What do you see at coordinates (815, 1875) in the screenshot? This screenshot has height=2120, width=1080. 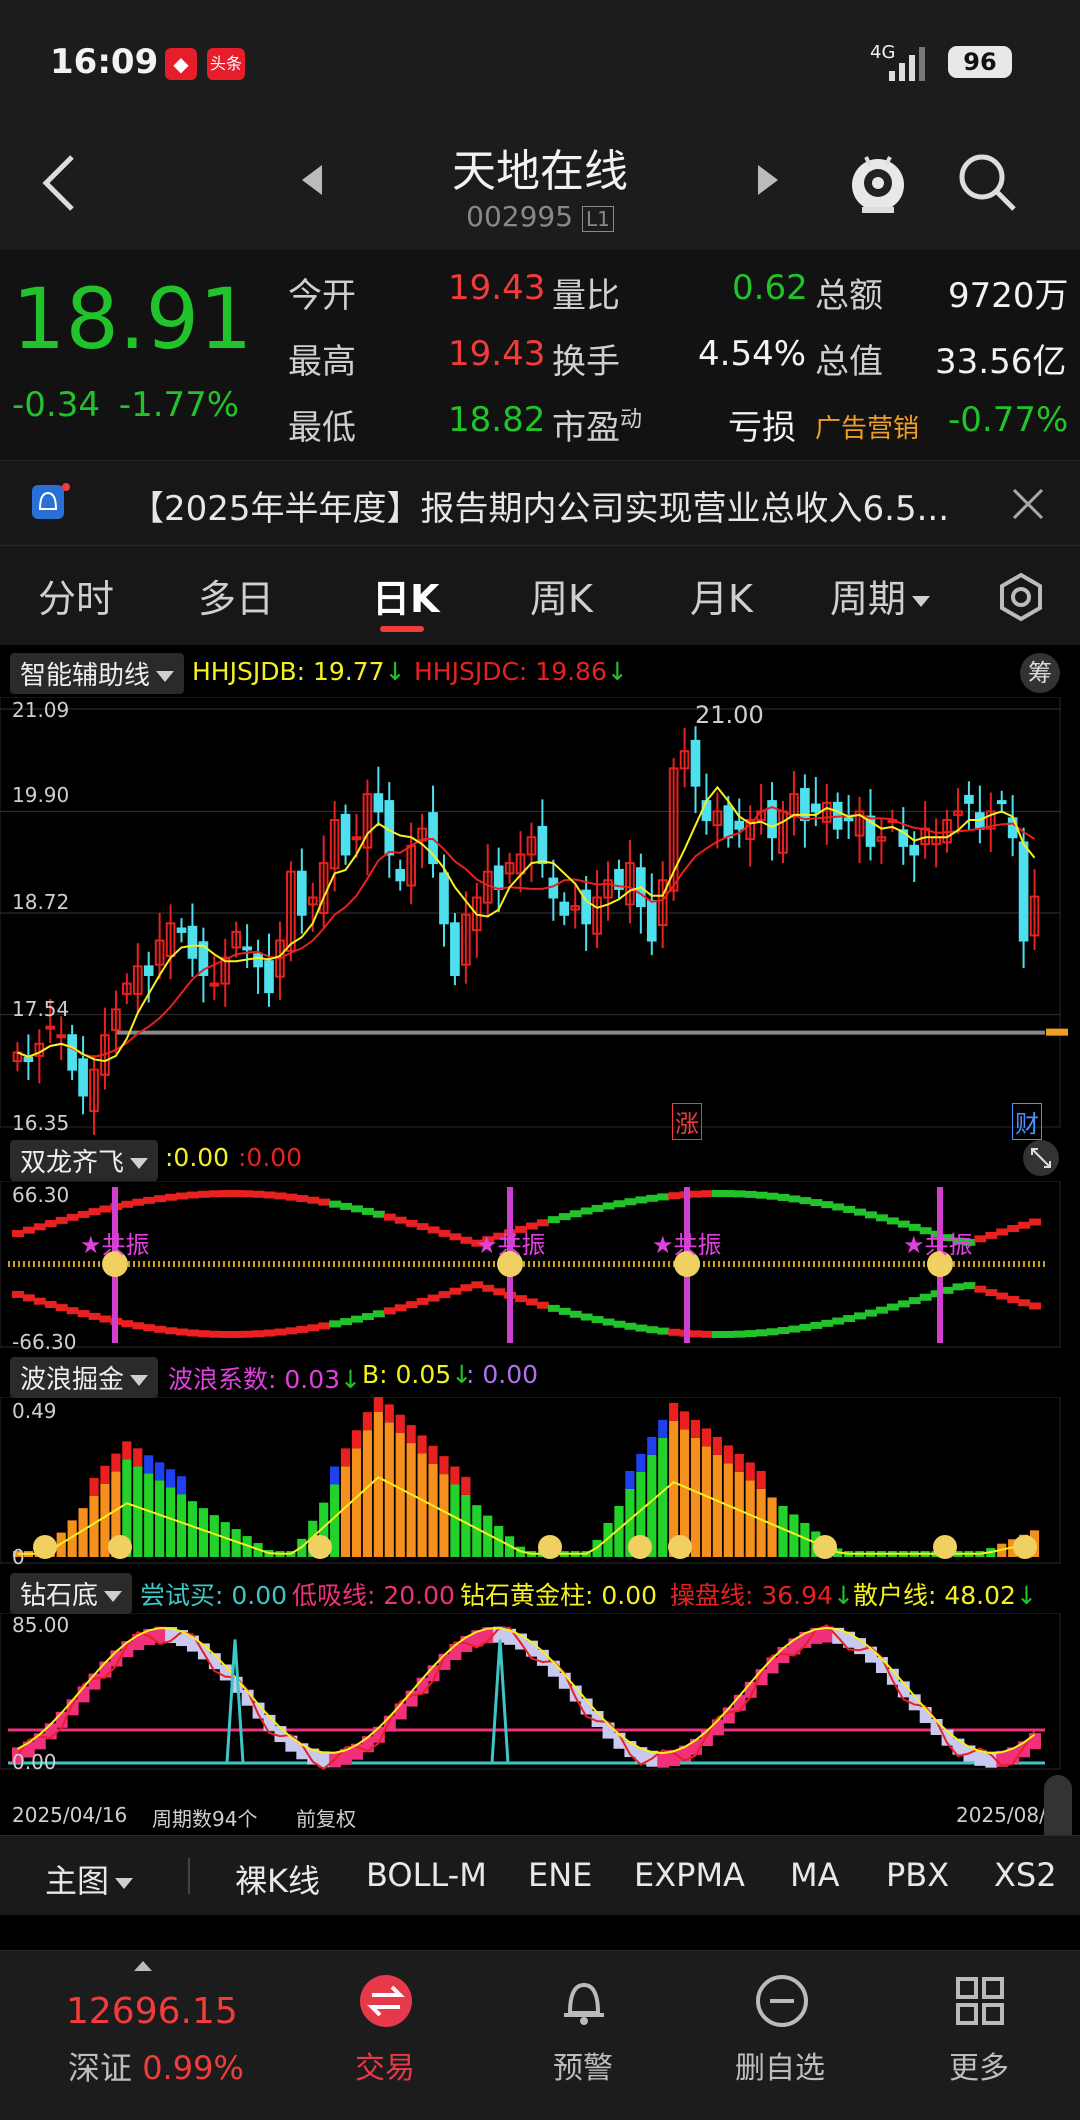 I see `indicator-ma: MA` at bounding box center [815, 1875].